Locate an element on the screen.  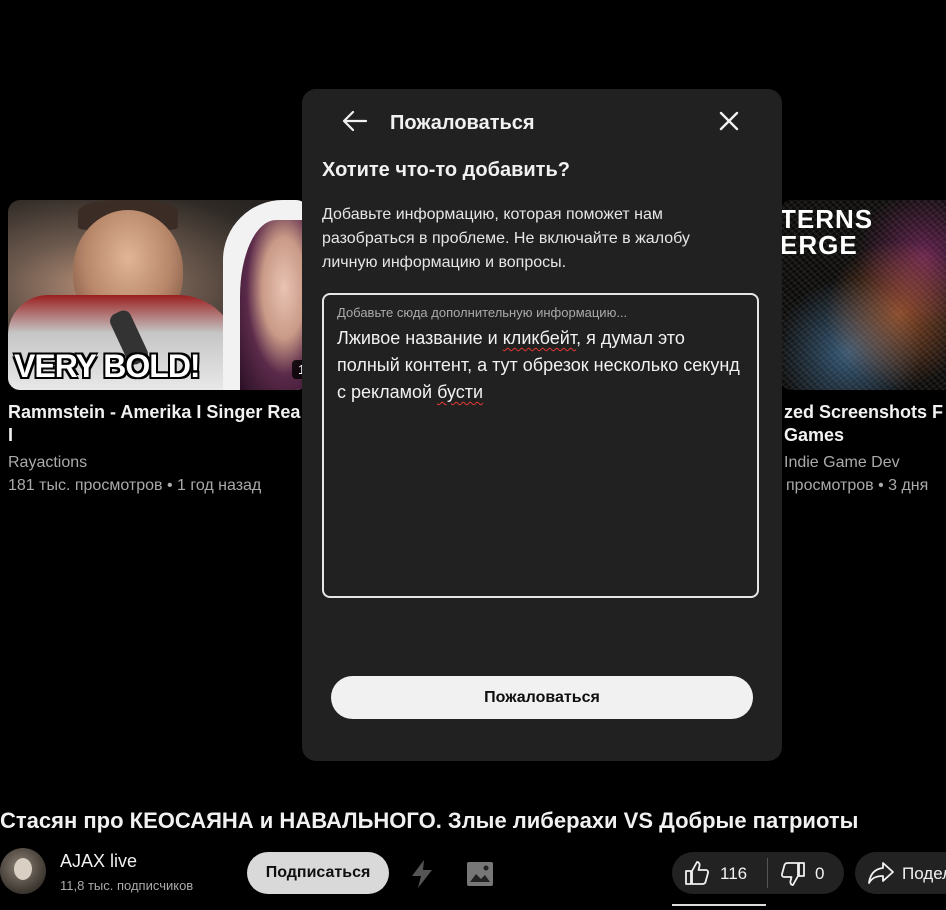
like-divider is located at coordinates (767, 873).